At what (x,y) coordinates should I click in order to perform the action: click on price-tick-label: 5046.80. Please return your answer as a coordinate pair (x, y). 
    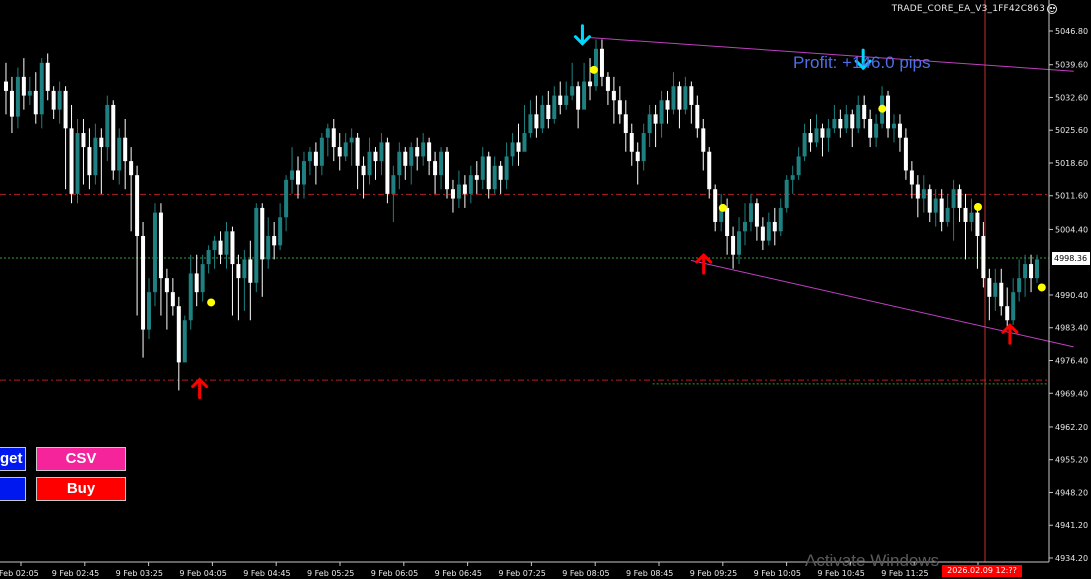
    Looking at the image, I should click on (1071, 31).